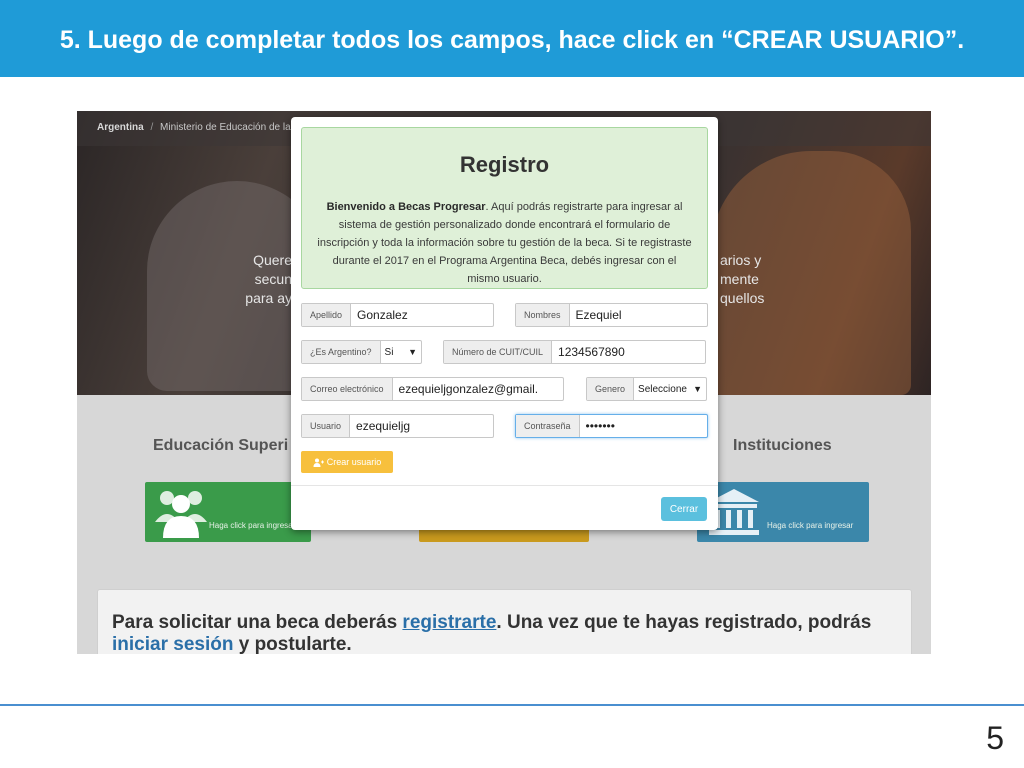 The height and width of the screenshot is (768, 1024). I want to click on hero-text-line: arios y, so click(741, 260).